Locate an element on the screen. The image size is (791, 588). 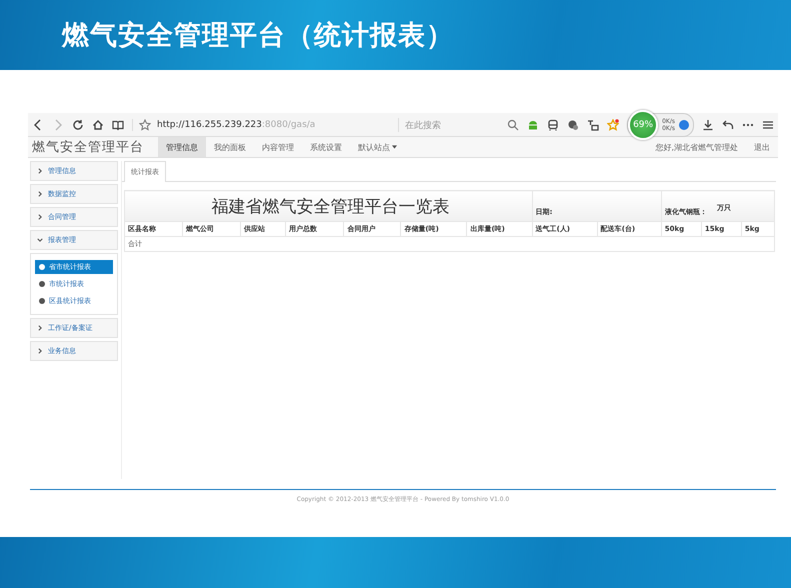
home-icon is located at coordinates (98, 124).